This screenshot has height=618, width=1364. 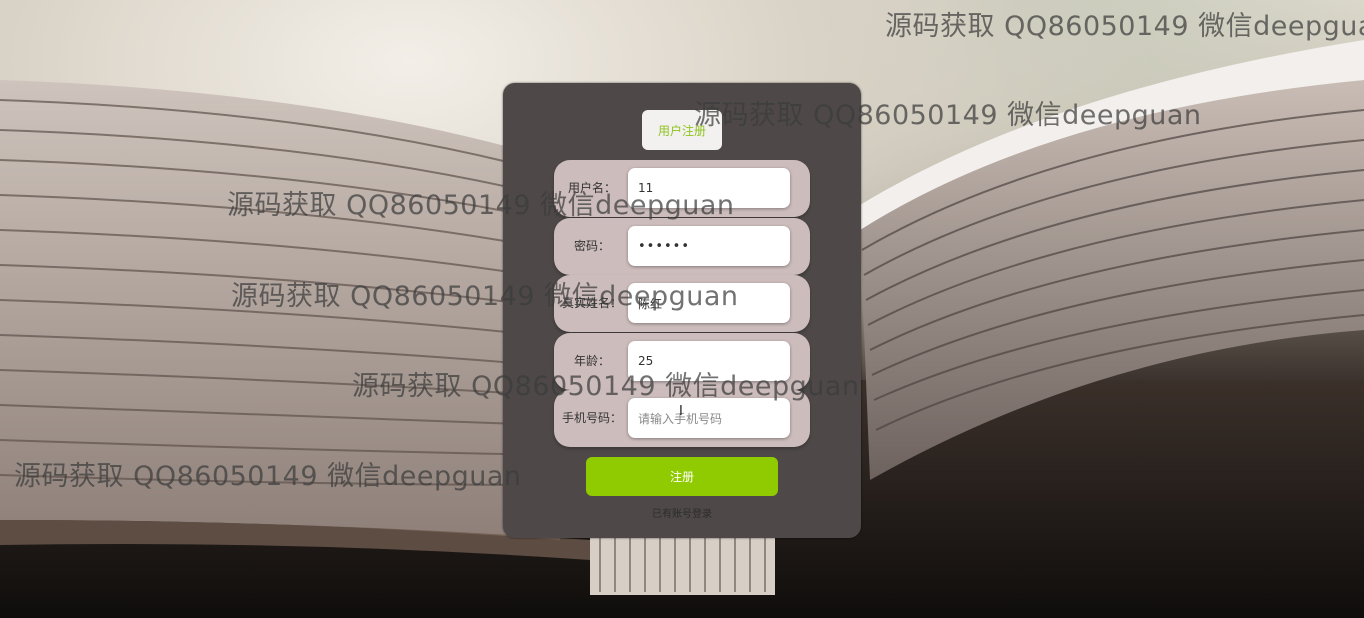 What do you see at coordinates (591, 188) in the screenshot?
I see `username-label: 用户名：` at bounding box center [591, 188].